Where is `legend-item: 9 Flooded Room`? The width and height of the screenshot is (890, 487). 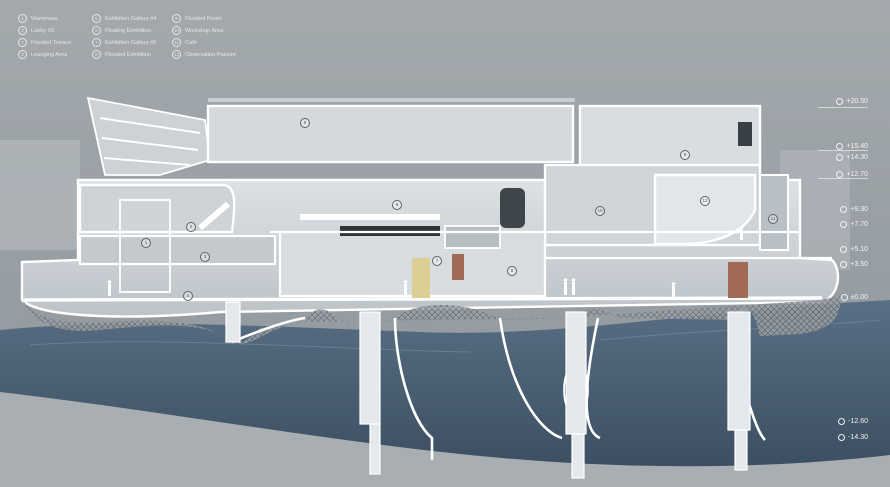
legend-item: 9 Flooded Room is located at coordinates (227, 18).